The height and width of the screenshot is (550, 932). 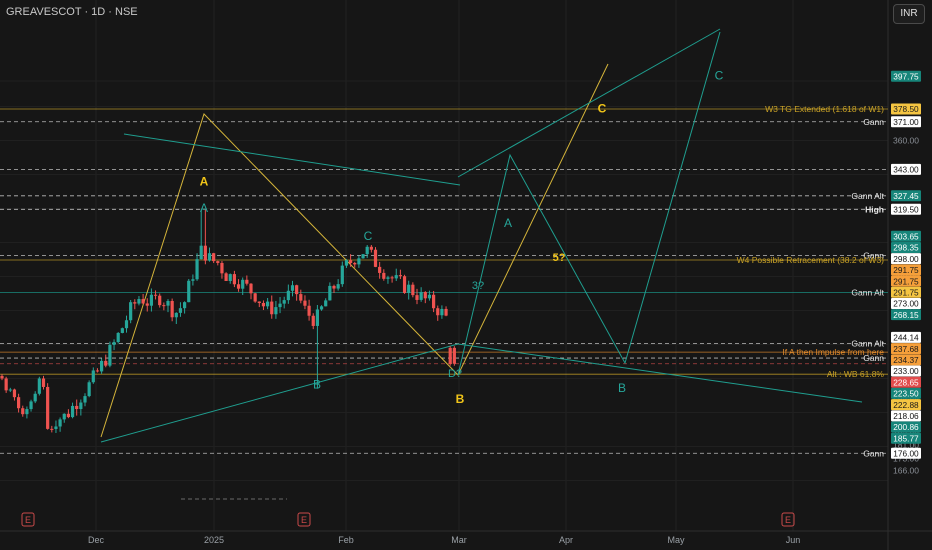 I want to click on price-badge-label: 273.00, so click(x=906, y=304).